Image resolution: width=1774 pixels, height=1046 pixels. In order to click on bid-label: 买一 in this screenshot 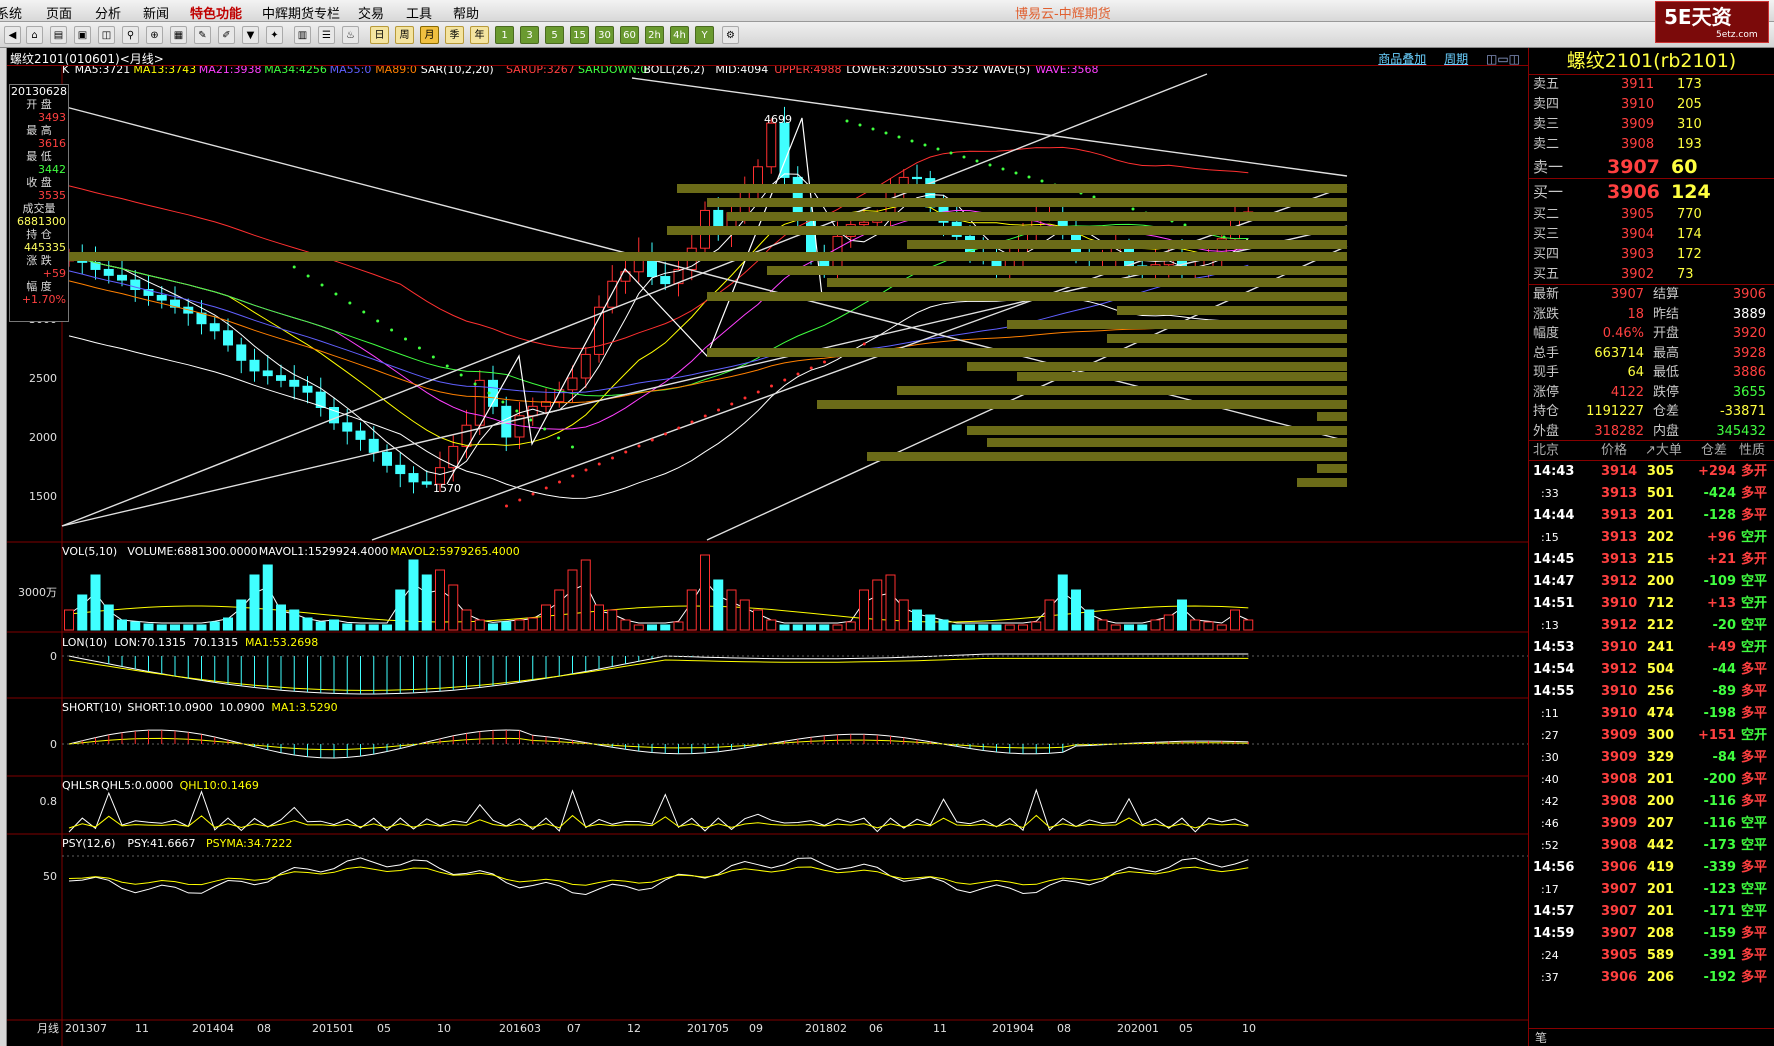, I will do `click(1548, 192)`.